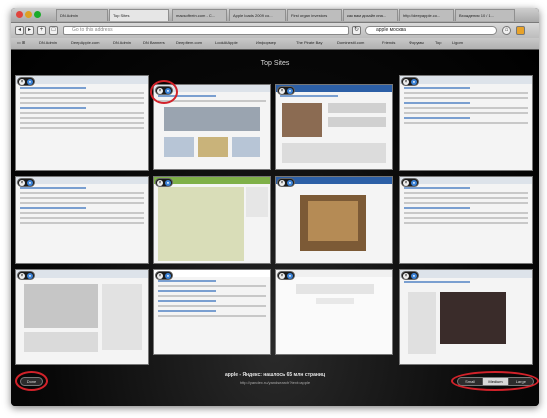 Image resolution: width=547 pixels, height=418 pixels. Describe the element at coordinates (154, 42) in the screenshot. I see `bookmark-item: DN Banners` at that location.